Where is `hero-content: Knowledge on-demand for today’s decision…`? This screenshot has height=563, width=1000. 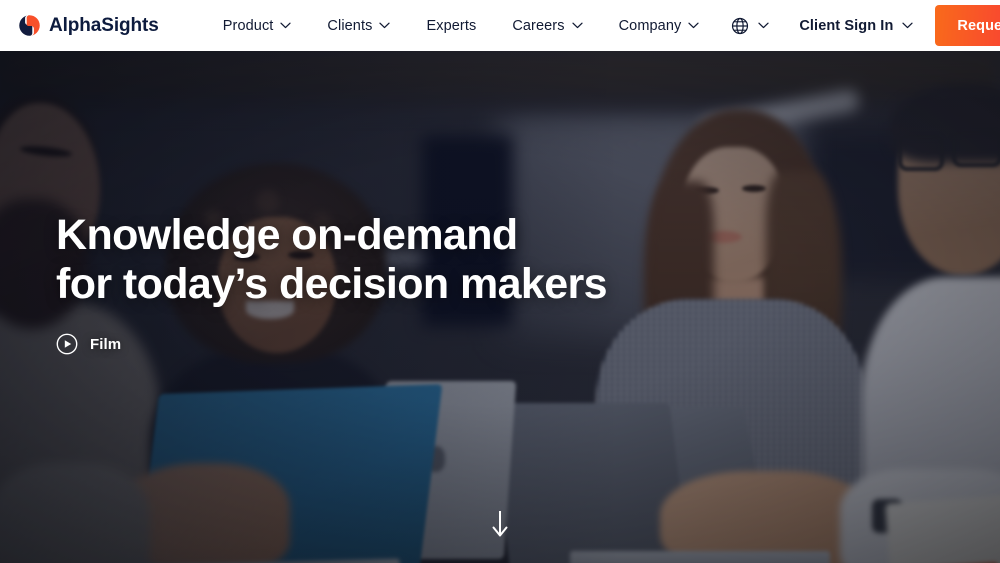 hero-content: Knowledge on-demand for today’s decision… is located at coordinates (332, 285).